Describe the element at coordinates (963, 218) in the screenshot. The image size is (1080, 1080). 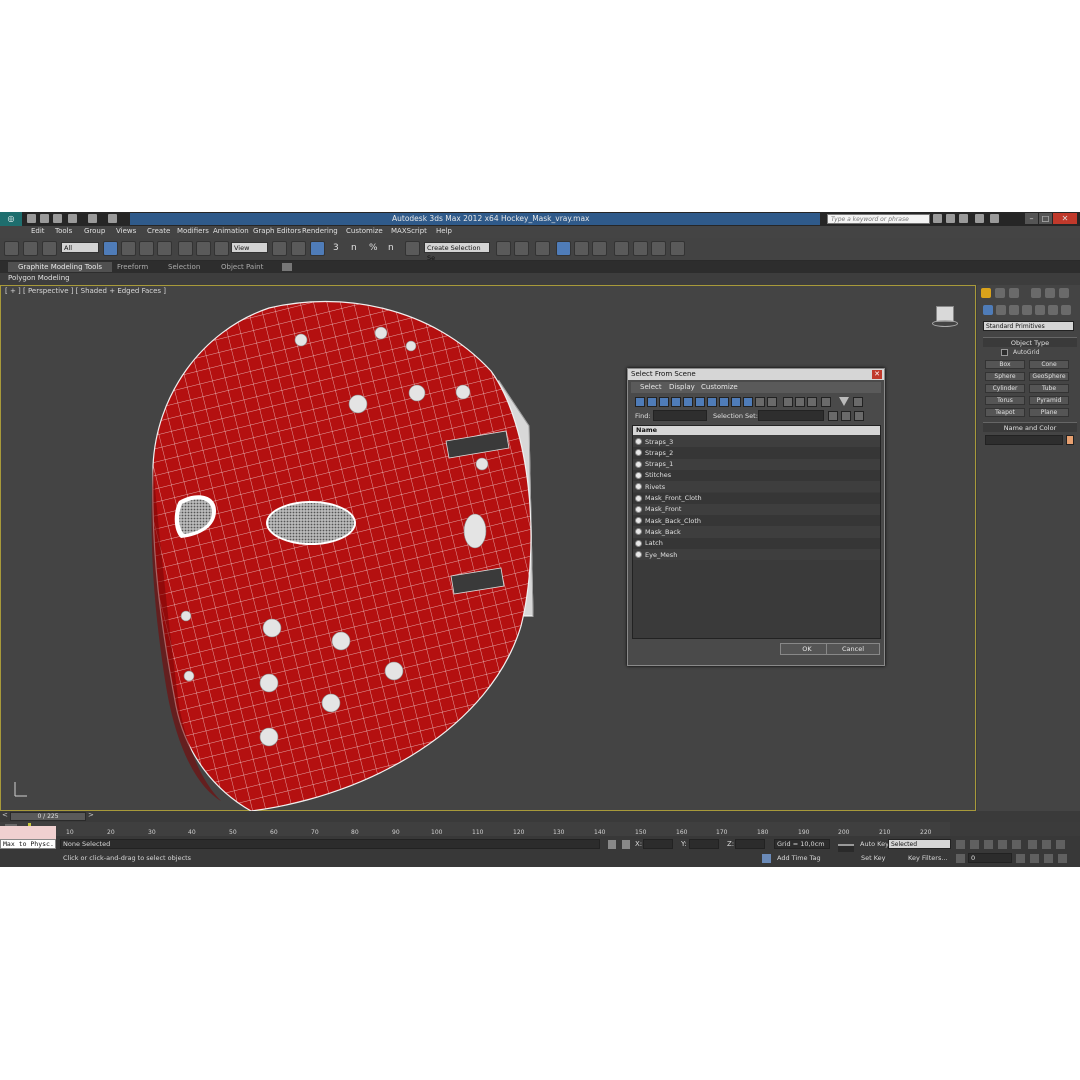
I see `communication-icon` at that location.